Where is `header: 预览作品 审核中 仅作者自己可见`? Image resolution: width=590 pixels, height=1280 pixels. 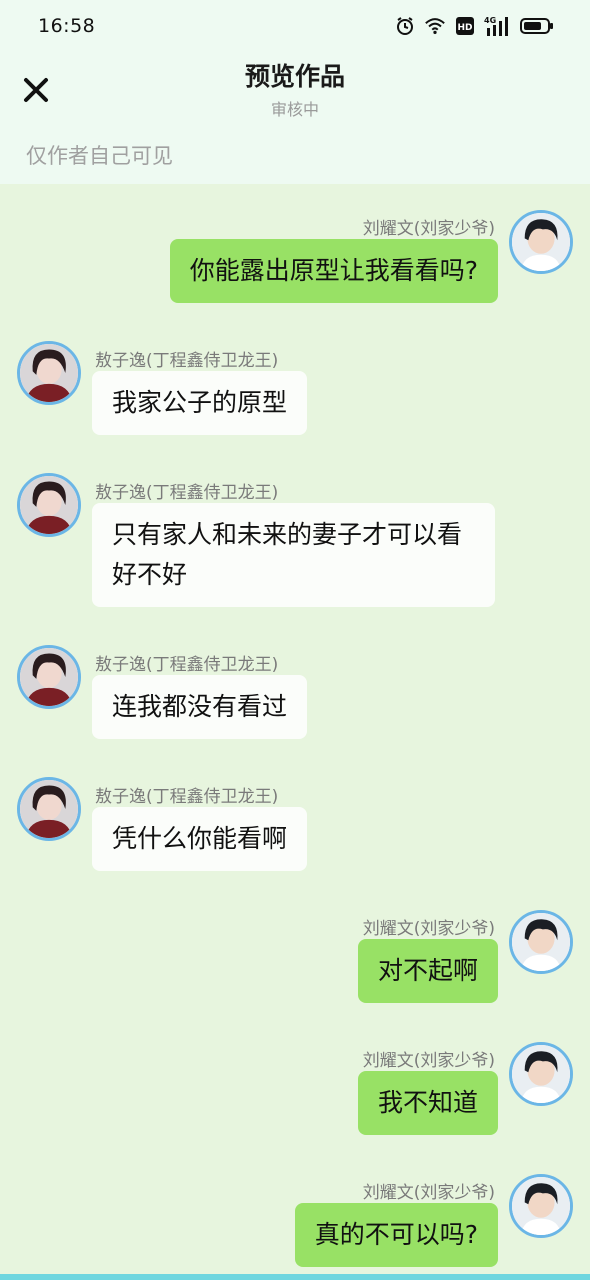 header: 预览作品 审核中 仅作者自己可见 is located at coordinates (295, 118).